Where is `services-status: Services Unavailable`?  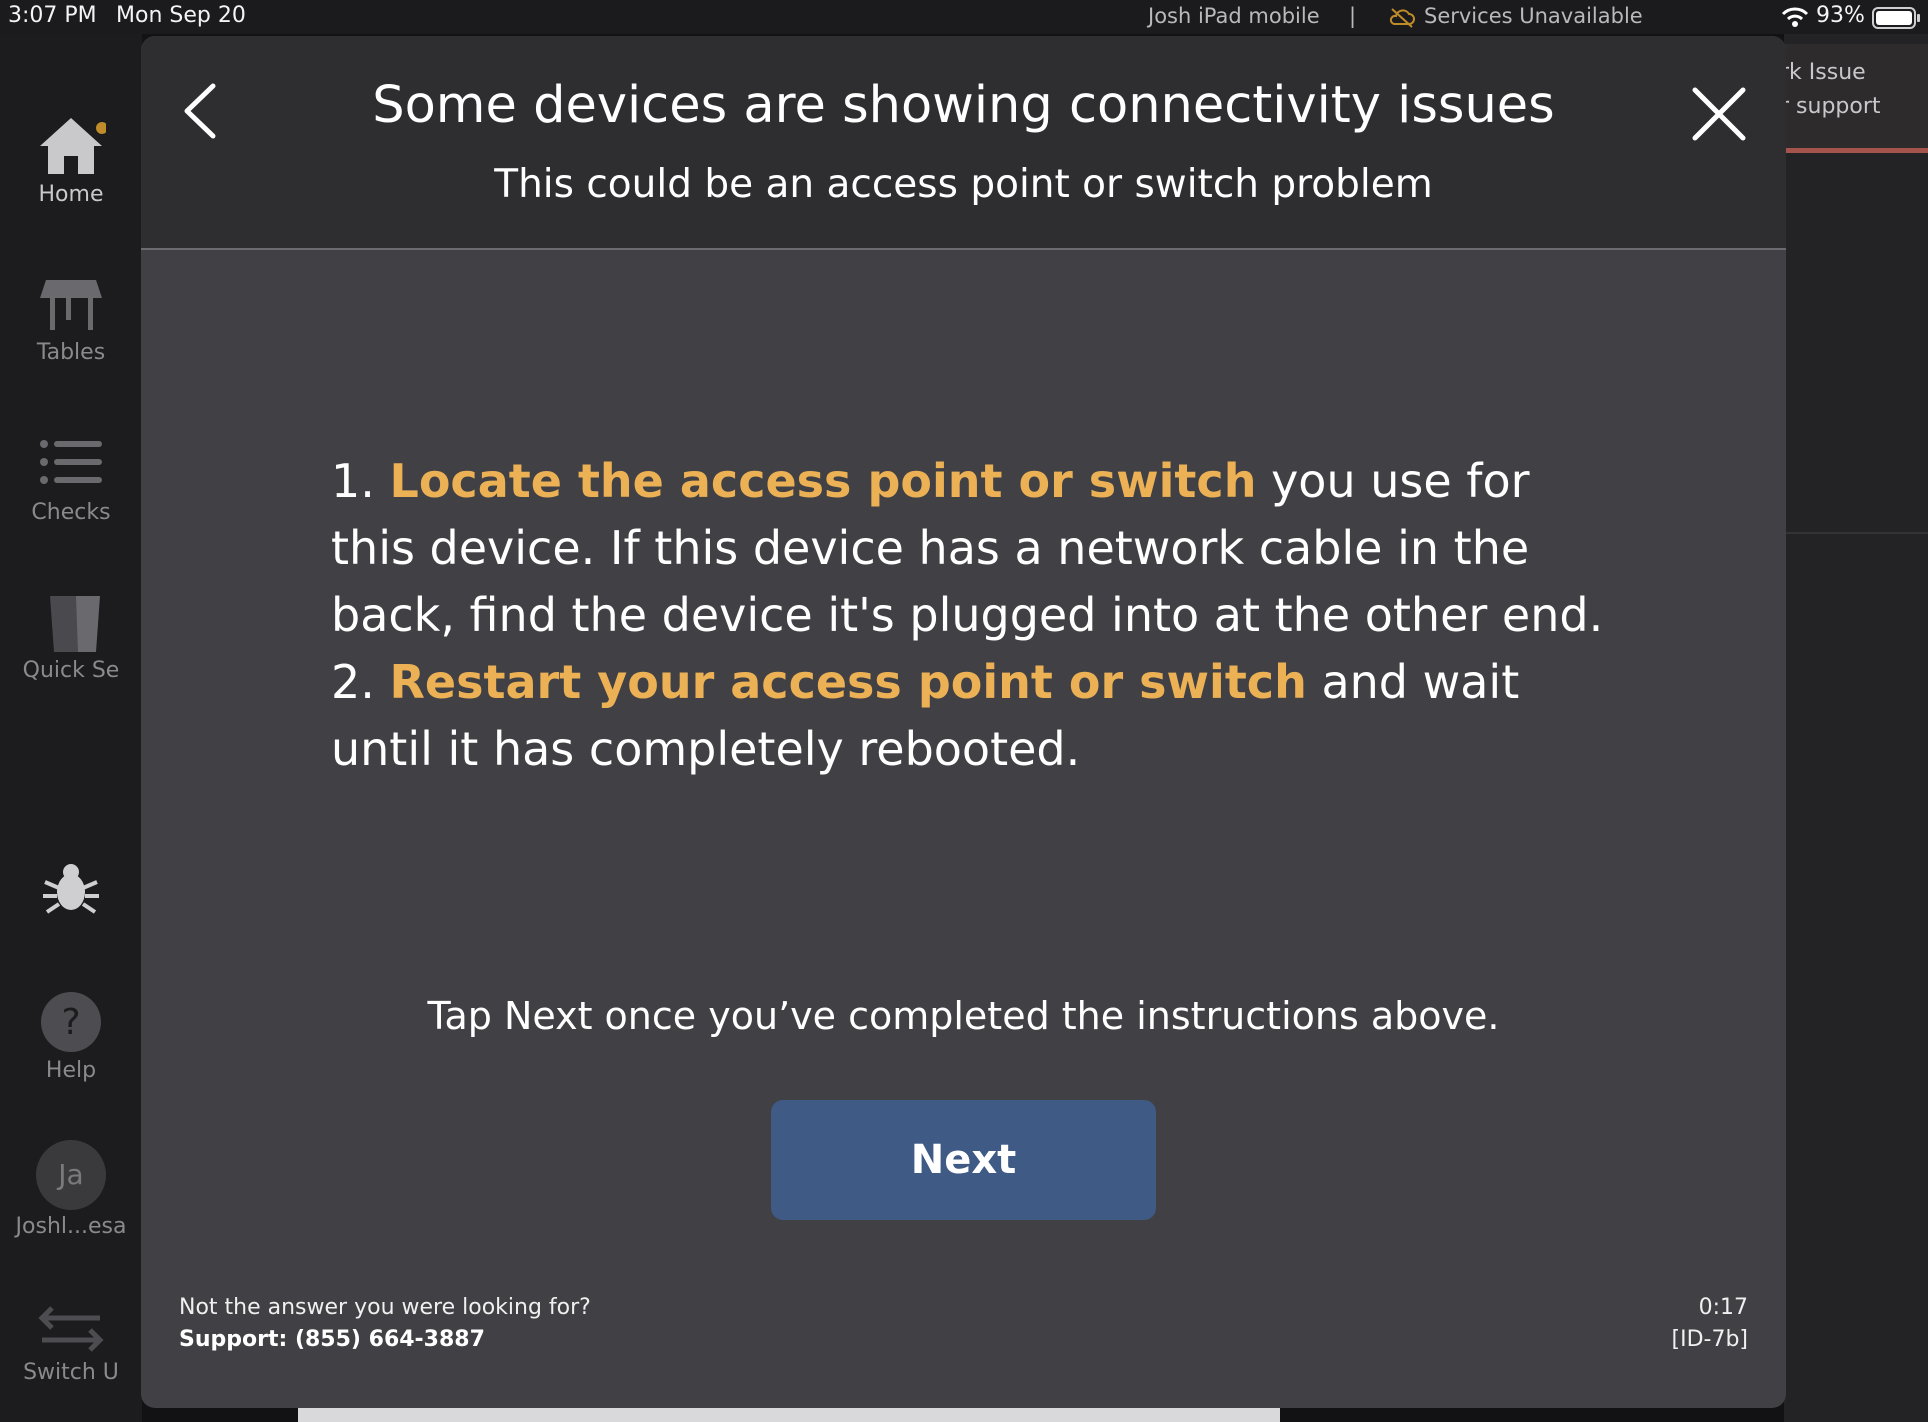 services-status: Services Unavailable is located at coordinates (1533, 16).